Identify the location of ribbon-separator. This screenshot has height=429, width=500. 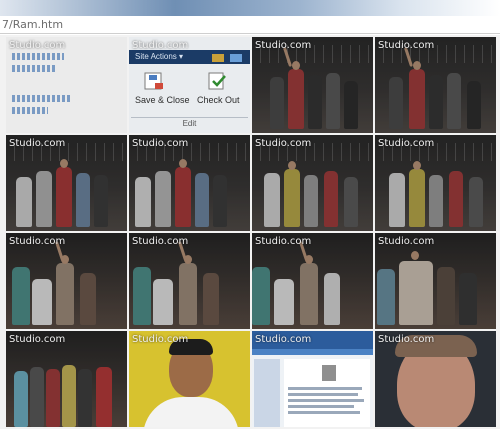
(189, 117).